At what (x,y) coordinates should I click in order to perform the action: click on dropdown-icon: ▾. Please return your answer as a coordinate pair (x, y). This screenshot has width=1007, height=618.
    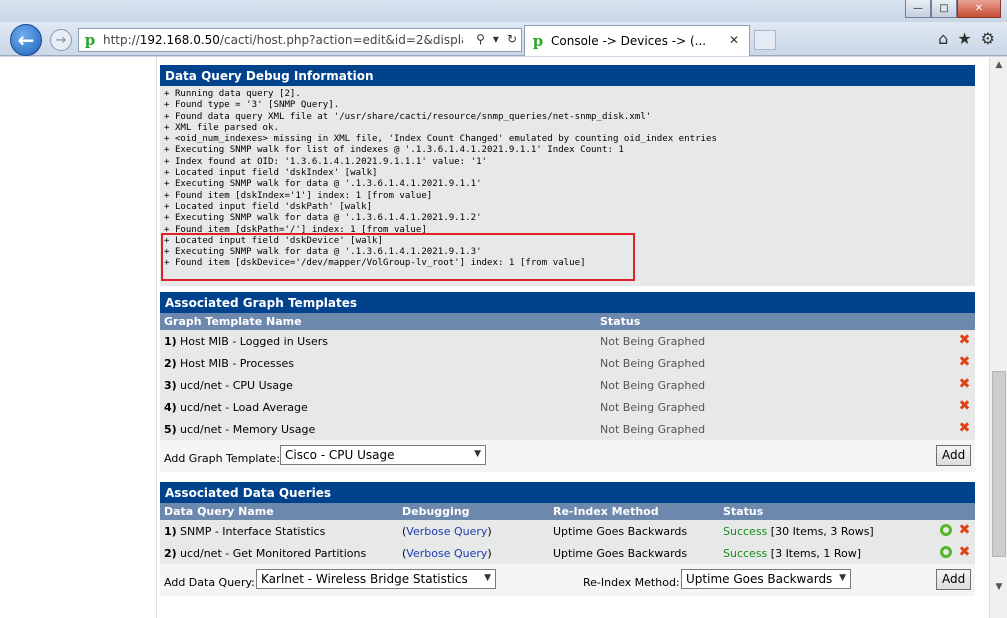
    Looking at the image, I should click on (496, 39).